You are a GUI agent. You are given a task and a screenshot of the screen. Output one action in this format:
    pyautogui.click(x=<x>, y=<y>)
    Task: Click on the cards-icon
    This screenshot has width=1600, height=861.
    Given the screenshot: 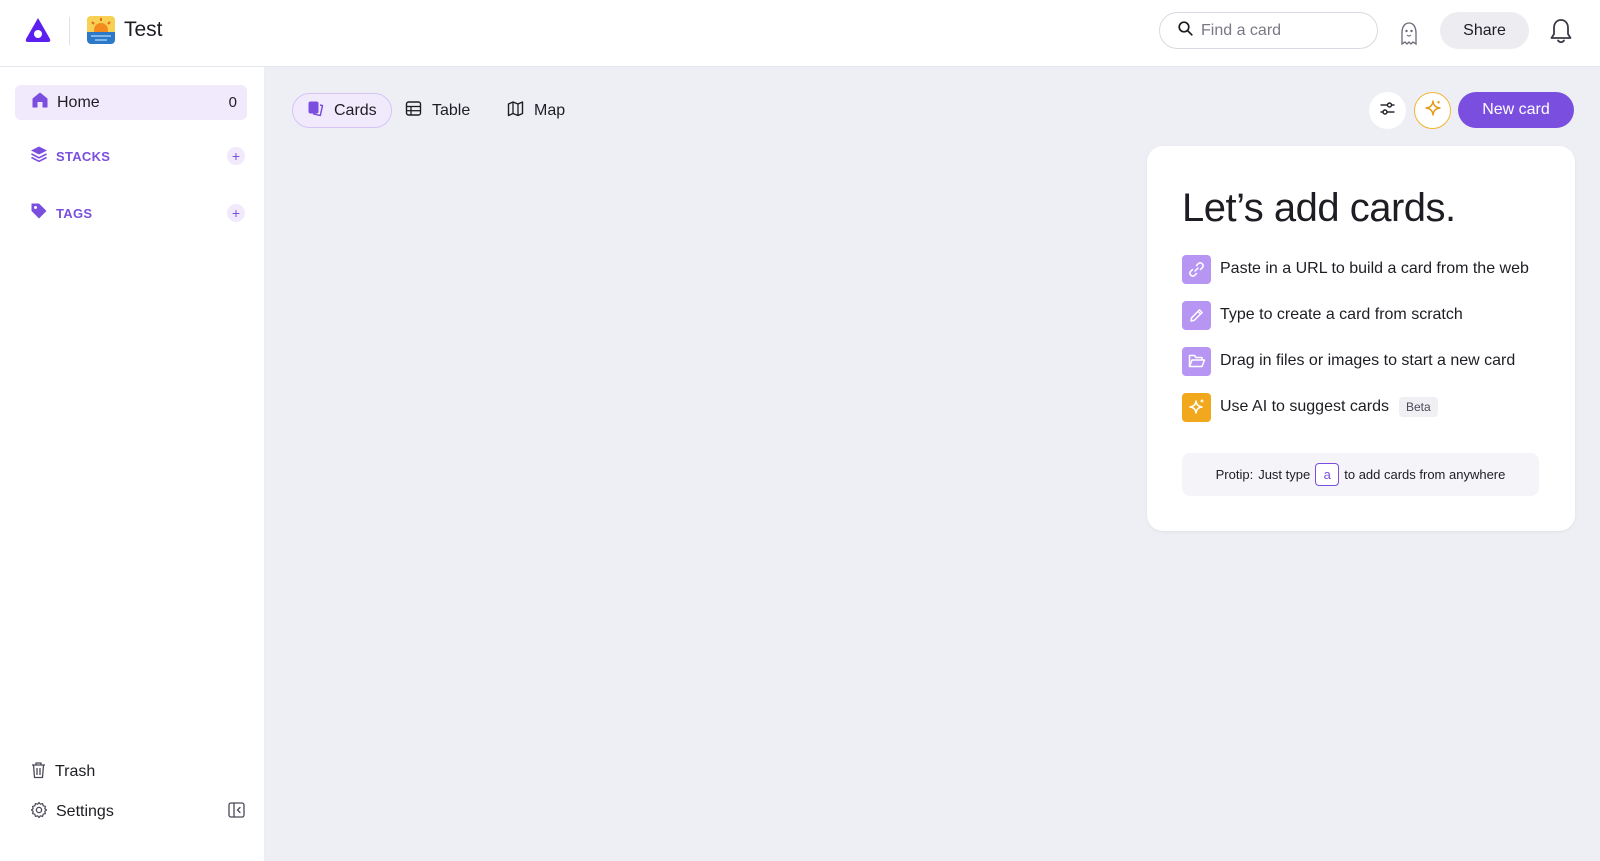 What is the action you would take?
    pyautogui.click(x=315, y=111)
    